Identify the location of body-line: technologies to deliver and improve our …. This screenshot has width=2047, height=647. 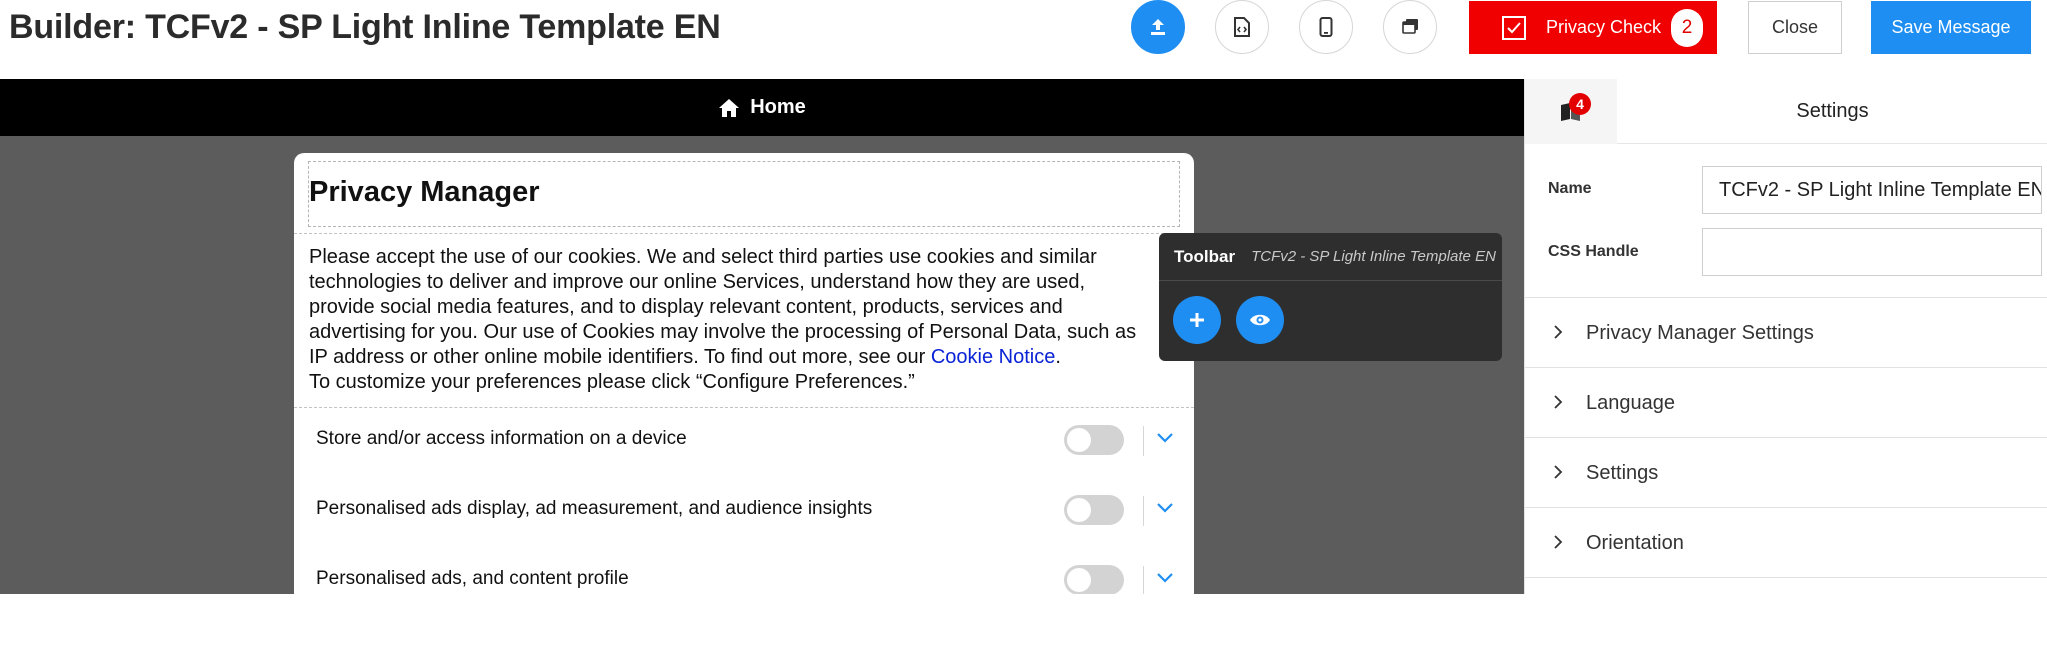
(697, 282).